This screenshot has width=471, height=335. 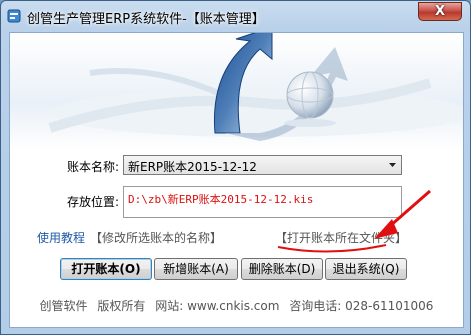 I want to click on close-button: X, so click(x=440, y=11).